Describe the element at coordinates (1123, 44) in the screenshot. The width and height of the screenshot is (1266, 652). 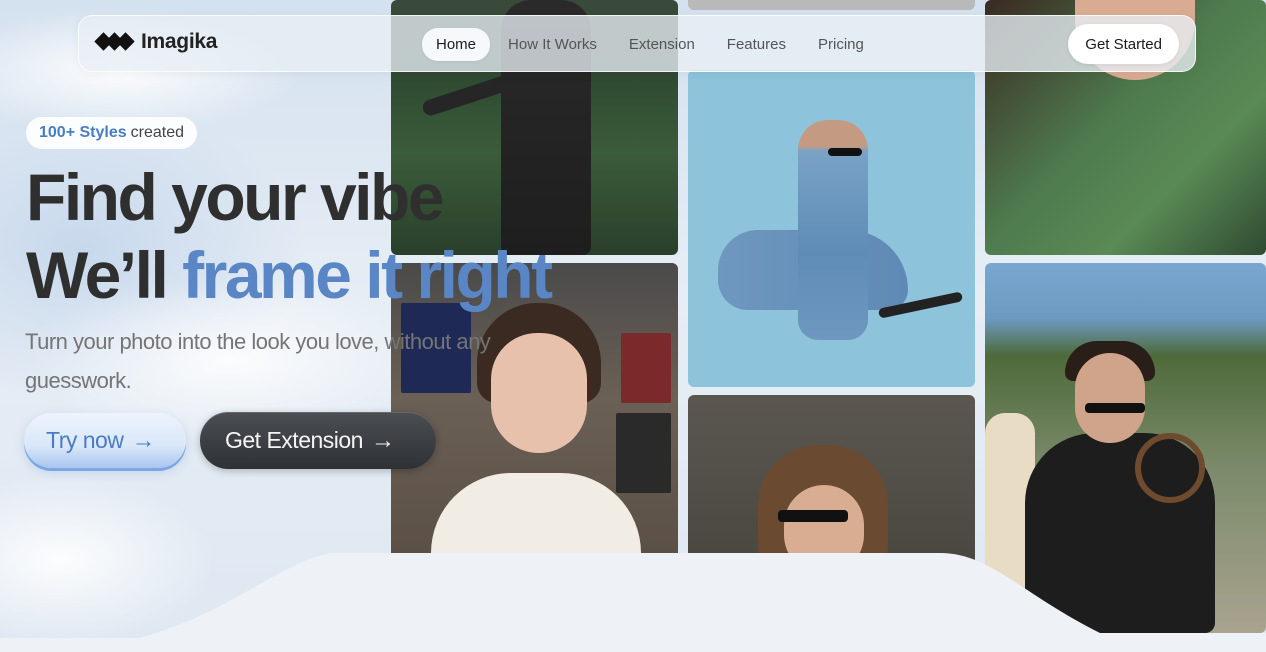
I see `get-started-button: Get Started` at that location.